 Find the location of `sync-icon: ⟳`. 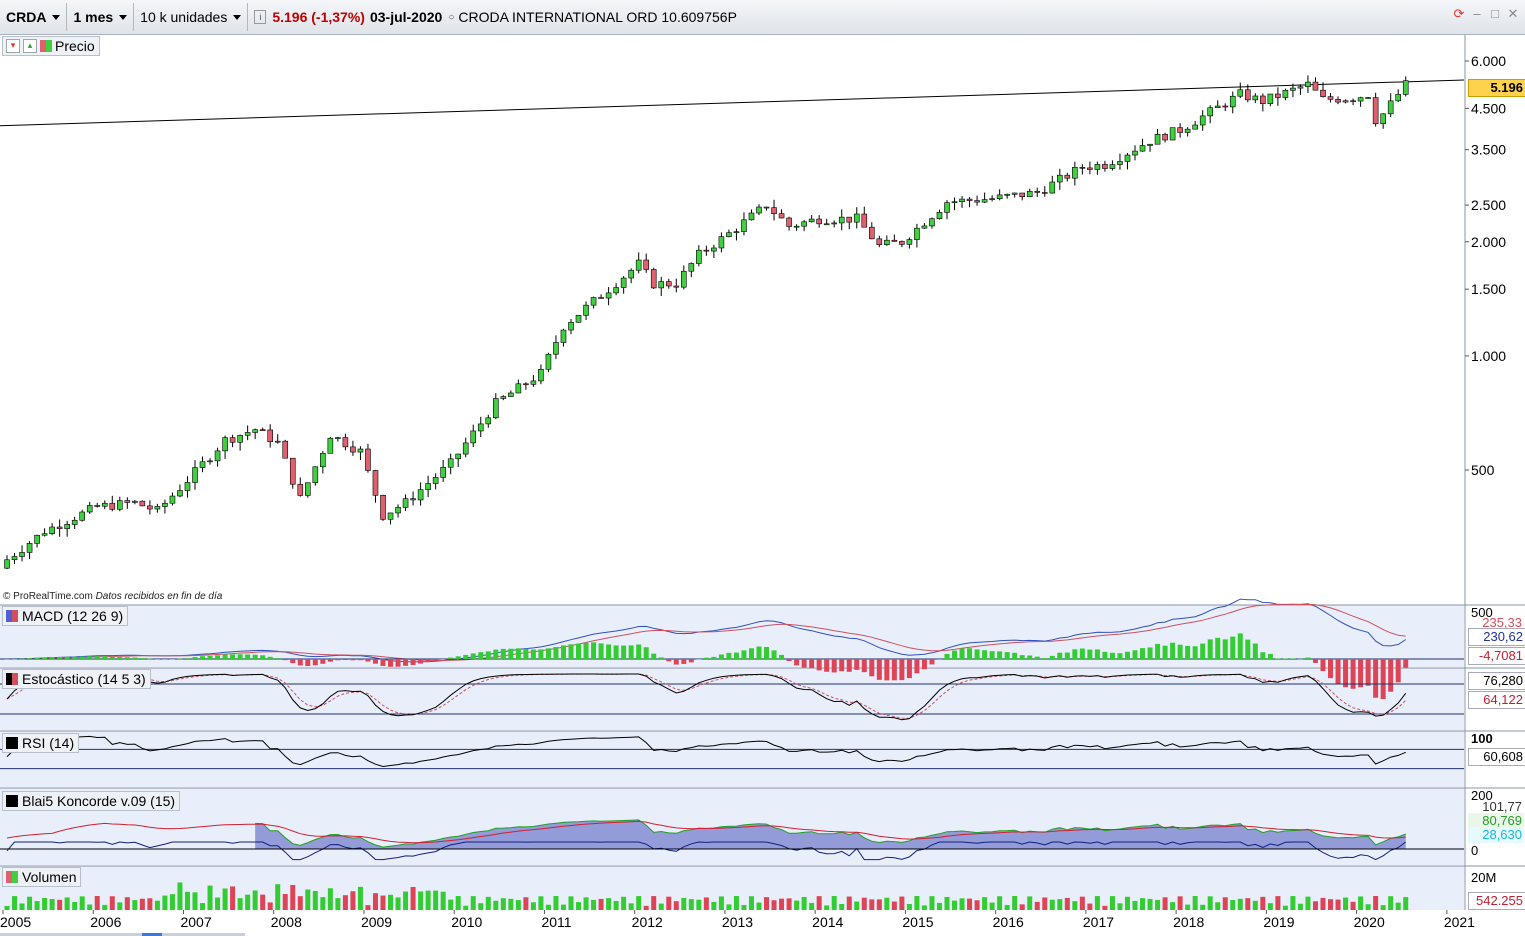

sync-icon: ⟳ is located at coordinates (1459, 13).